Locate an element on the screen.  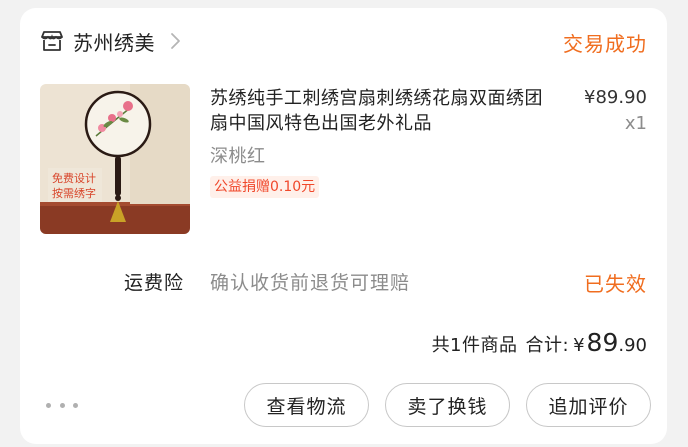
order-summary: 共1件商品 合计: ¥ 89 .90 is located at coordinates (539, 342).